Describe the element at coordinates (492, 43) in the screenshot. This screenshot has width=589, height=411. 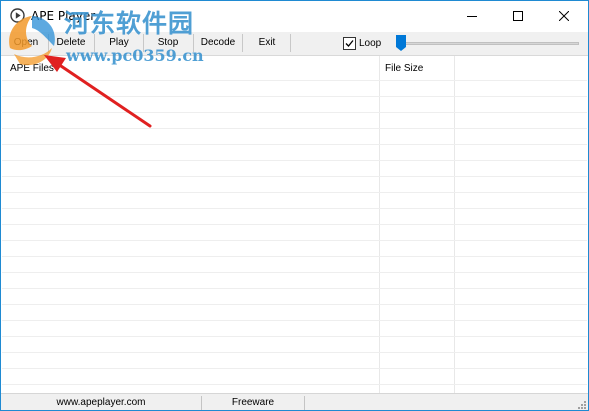
I see `volume-slider-track` at that location.